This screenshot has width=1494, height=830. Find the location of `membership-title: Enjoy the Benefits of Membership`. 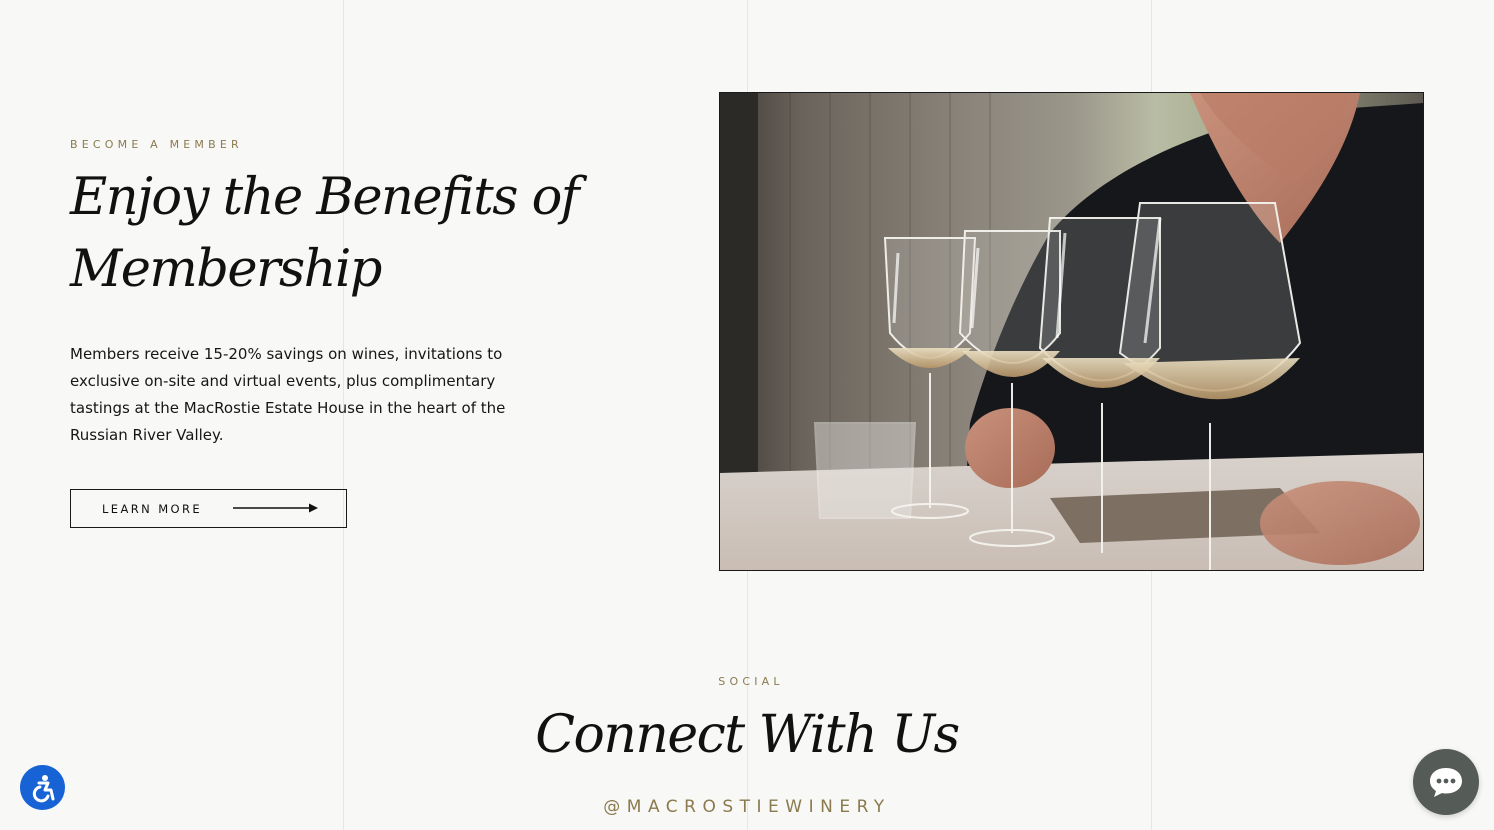

membership-title: Enjoy the Benefits of Membership is located at coordinates (325, 233).